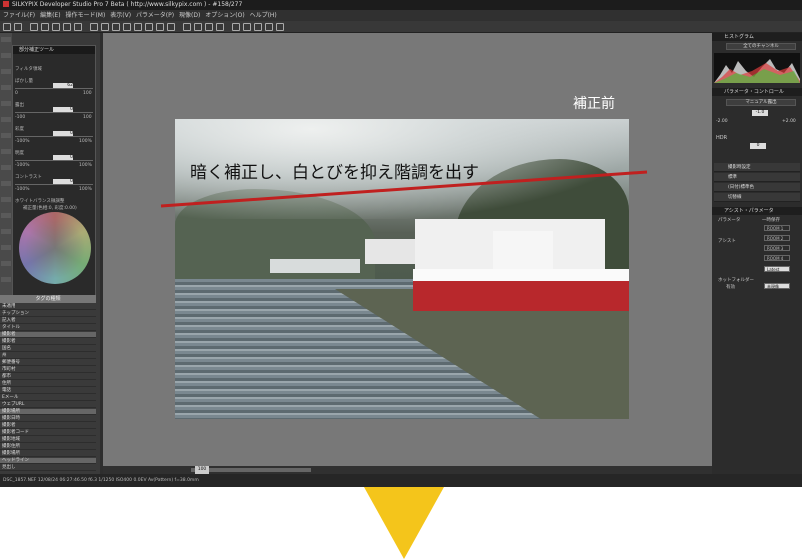 The image size is (802, 560). What do you see at coordinates (741, 187) in the screenshot?
I see `row-label: (日付)標準色` at bounding box center [741, 187].